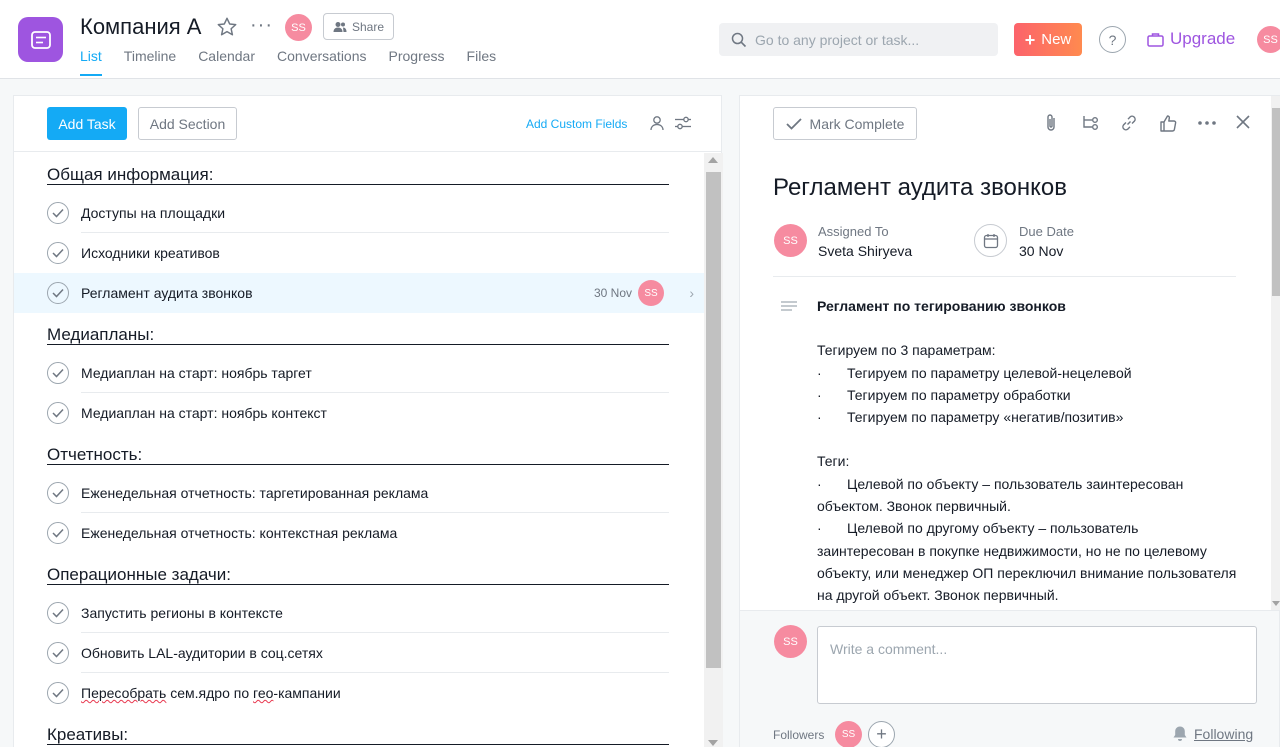 The width and height of the screenshot is (1280, 747). I want to click on link-icon, so click(1128, 122).